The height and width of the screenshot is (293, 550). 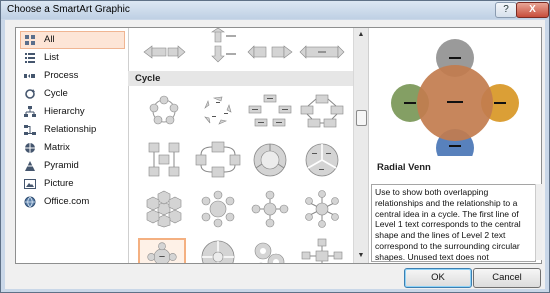 I want to click on category-label: Cycle, so click(x=56, y=93).